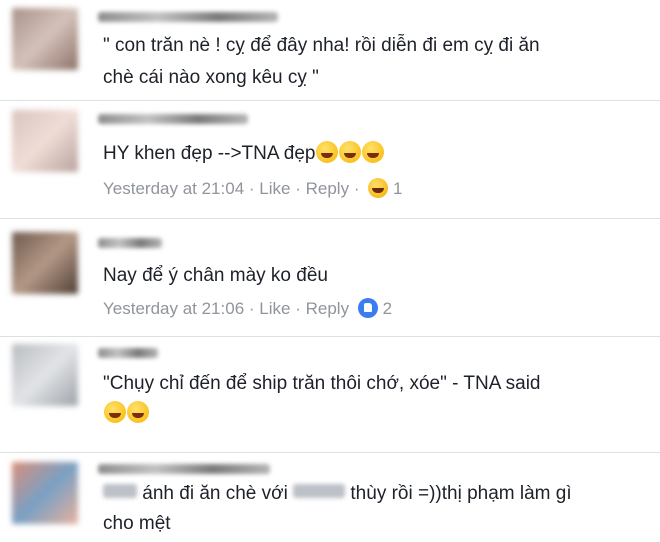 The image size is (660, 542). What do you see at coordinates (248, 309) in the screenshot?
I see `comment-meta: Yesterday at 21:06 · Like · Reply 2` at bounding box center [248, 309].